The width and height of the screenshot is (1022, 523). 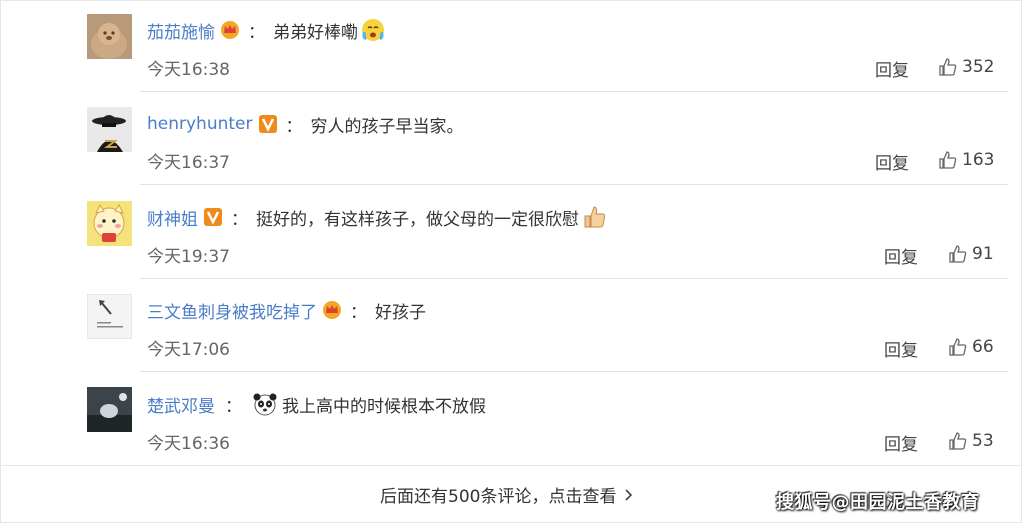 What do you see at coordinates (172, 217) in the screenshot?
I see `username-link: 财神姐` at bounding box center [172, 217].